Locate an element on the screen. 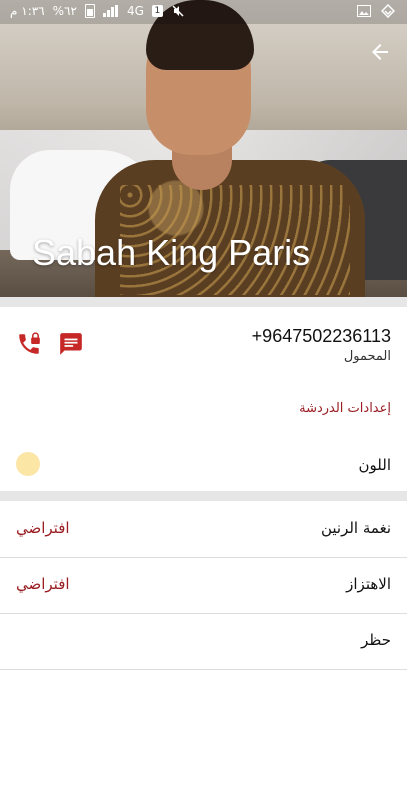 The height and width of the screenshot is (800, 407). status-network: 4G is located at coordinates (135, 11).